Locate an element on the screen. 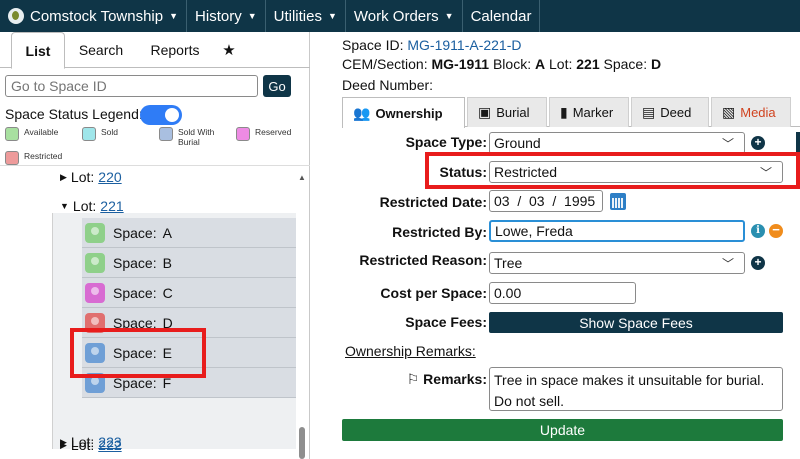 The image size is (800, 459). space-type-label: Space Type: is located at coordinates (446, 142).